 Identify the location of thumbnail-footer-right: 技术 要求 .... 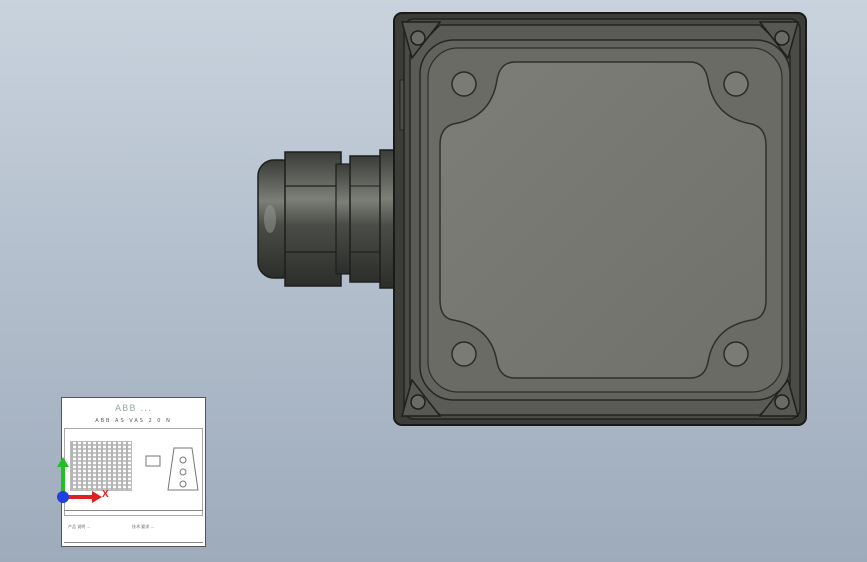
(143, 526).